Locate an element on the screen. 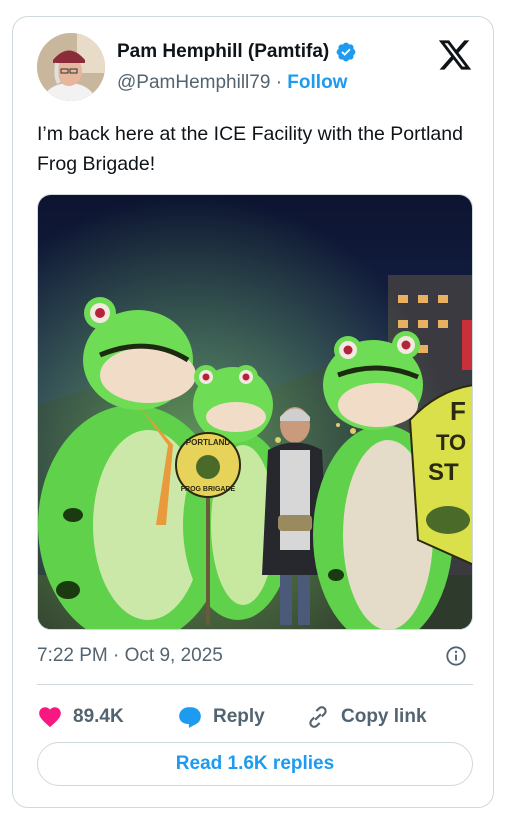 The image size is (512, 824). reply-button: Reply is located at coordinates (221, 717).